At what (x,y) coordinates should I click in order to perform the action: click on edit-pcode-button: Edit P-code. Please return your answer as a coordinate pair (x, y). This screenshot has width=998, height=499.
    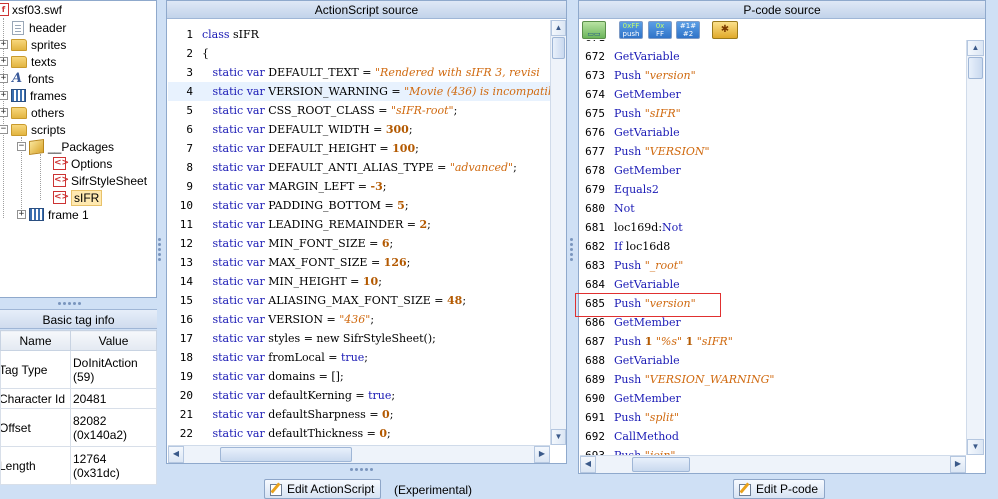
    Looking at the image, I should click on (779, 489).